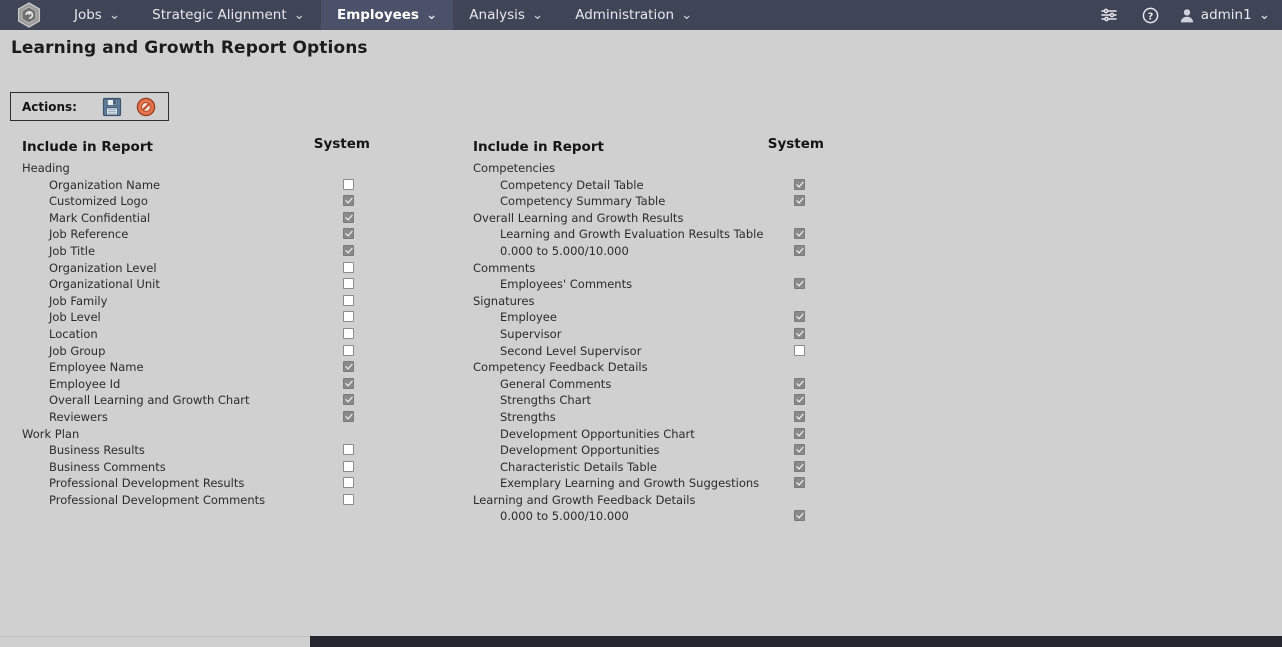 Image resolution: width=1282 pixels, height=647 pixels. Describe the element at coordinates (633, 15) in the screenshot. I see `nav-item-administration: Administration ⌄` at that location.